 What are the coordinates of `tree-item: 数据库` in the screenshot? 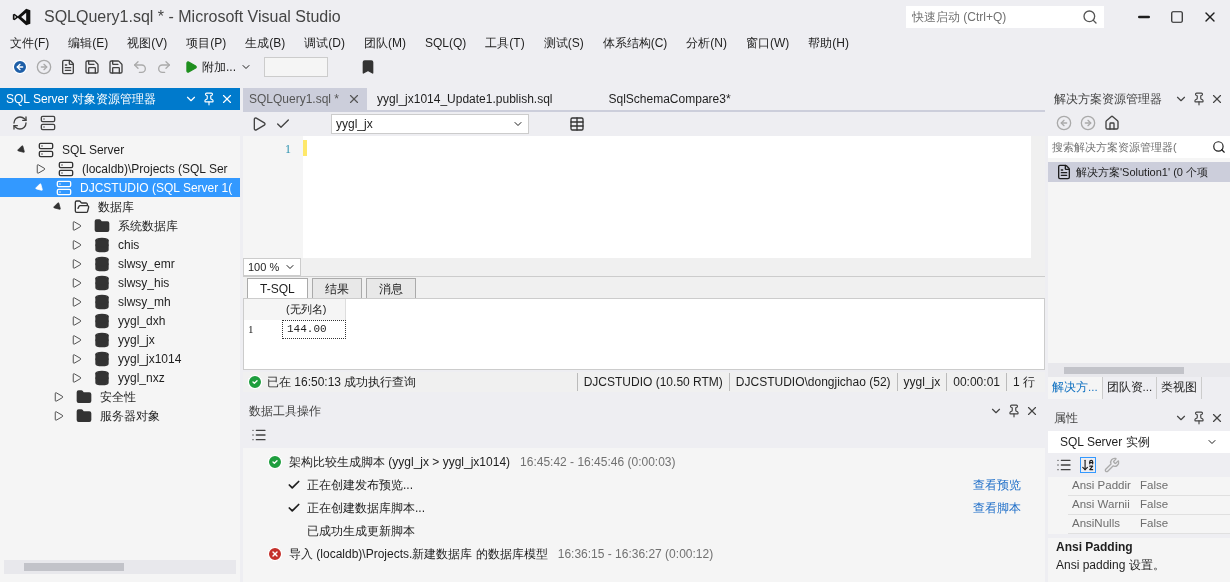 It's located at (120, 206).